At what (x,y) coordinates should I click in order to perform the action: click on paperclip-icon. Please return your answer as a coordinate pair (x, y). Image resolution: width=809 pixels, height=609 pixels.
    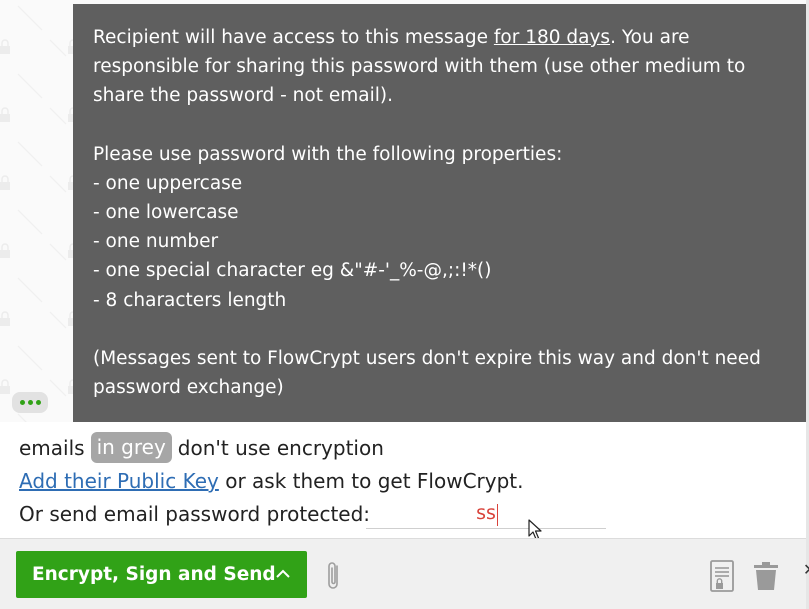
    Looking at the image, I should click on (334, 578).